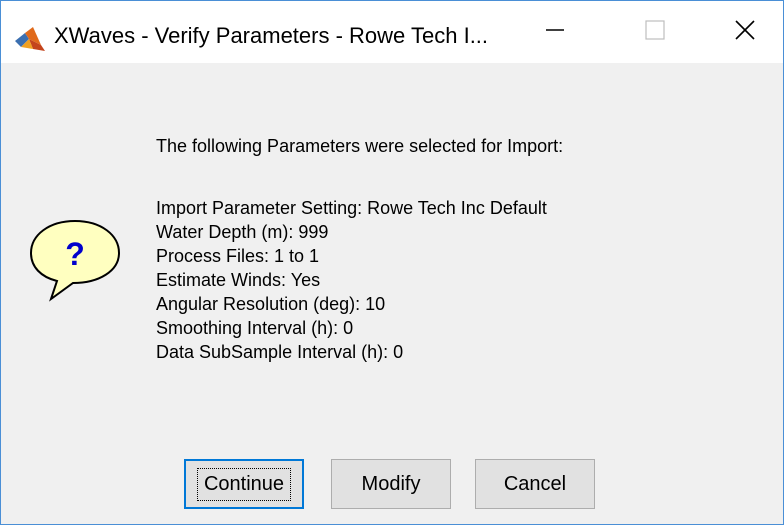  I want to click on continue-button-label: Continue, so click(244, 484).